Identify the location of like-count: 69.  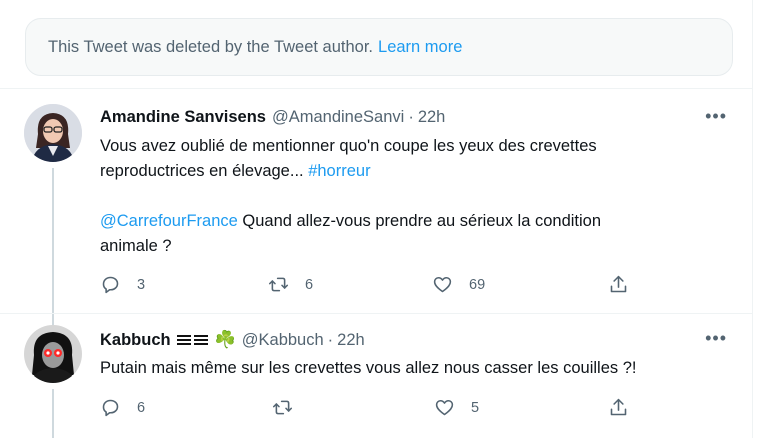
(477, 284).